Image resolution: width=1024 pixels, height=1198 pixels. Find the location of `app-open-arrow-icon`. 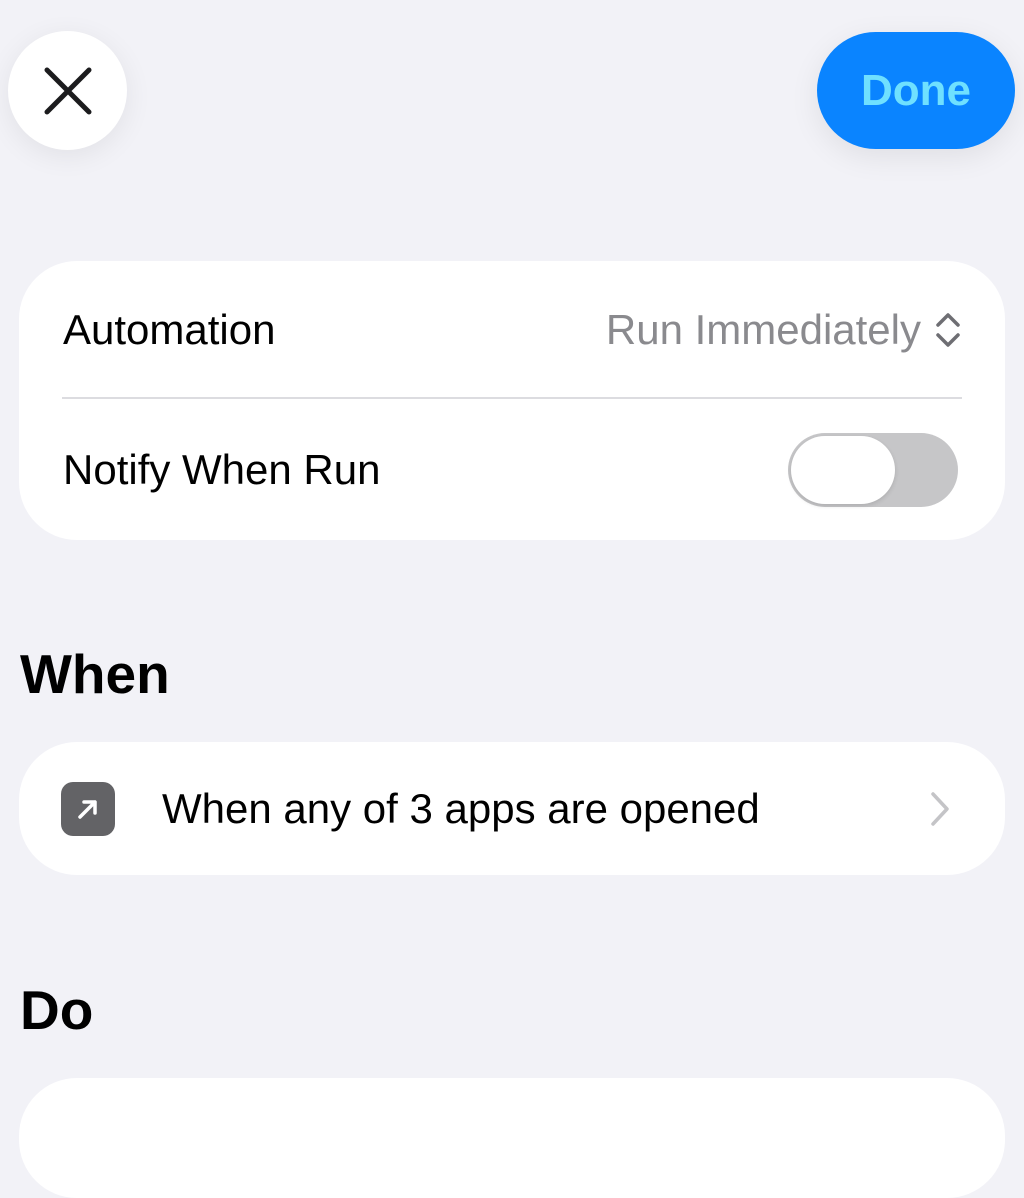

app-open-arrow-icon is located at coordinates (88, 808).